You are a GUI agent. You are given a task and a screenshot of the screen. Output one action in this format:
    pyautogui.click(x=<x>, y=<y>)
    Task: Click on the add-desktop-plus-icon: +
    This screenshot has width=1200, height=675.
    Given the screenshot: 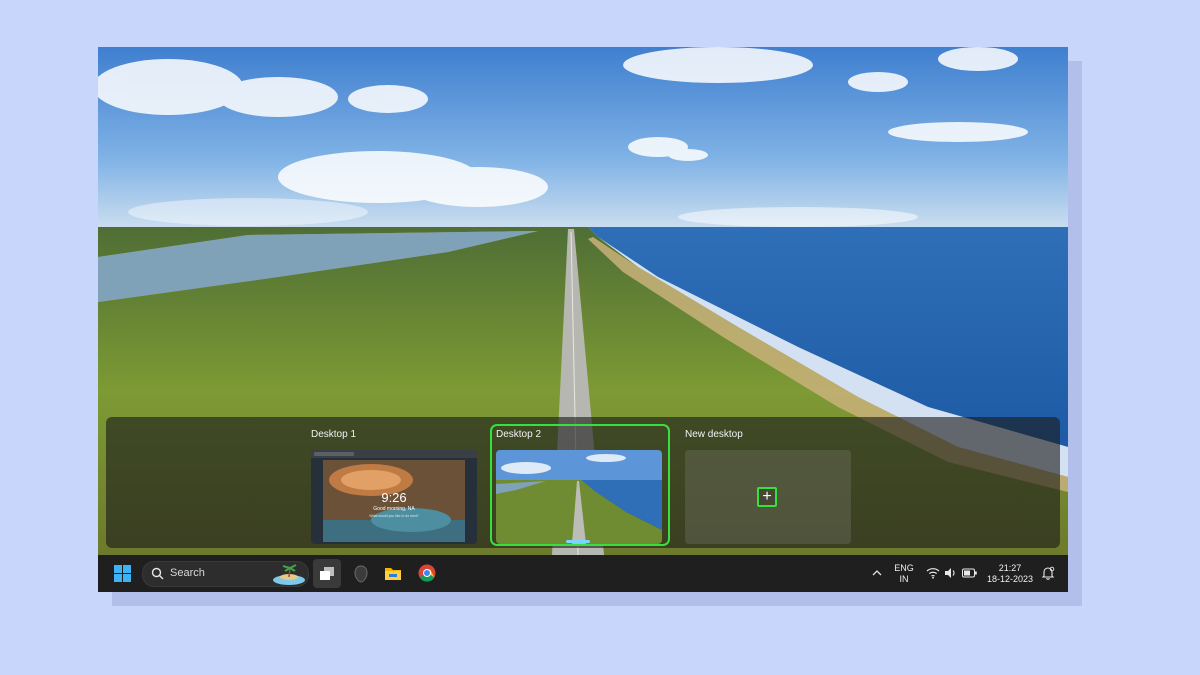 What is the action you would take?
    pyautogui.click(x=767, y=497)
    